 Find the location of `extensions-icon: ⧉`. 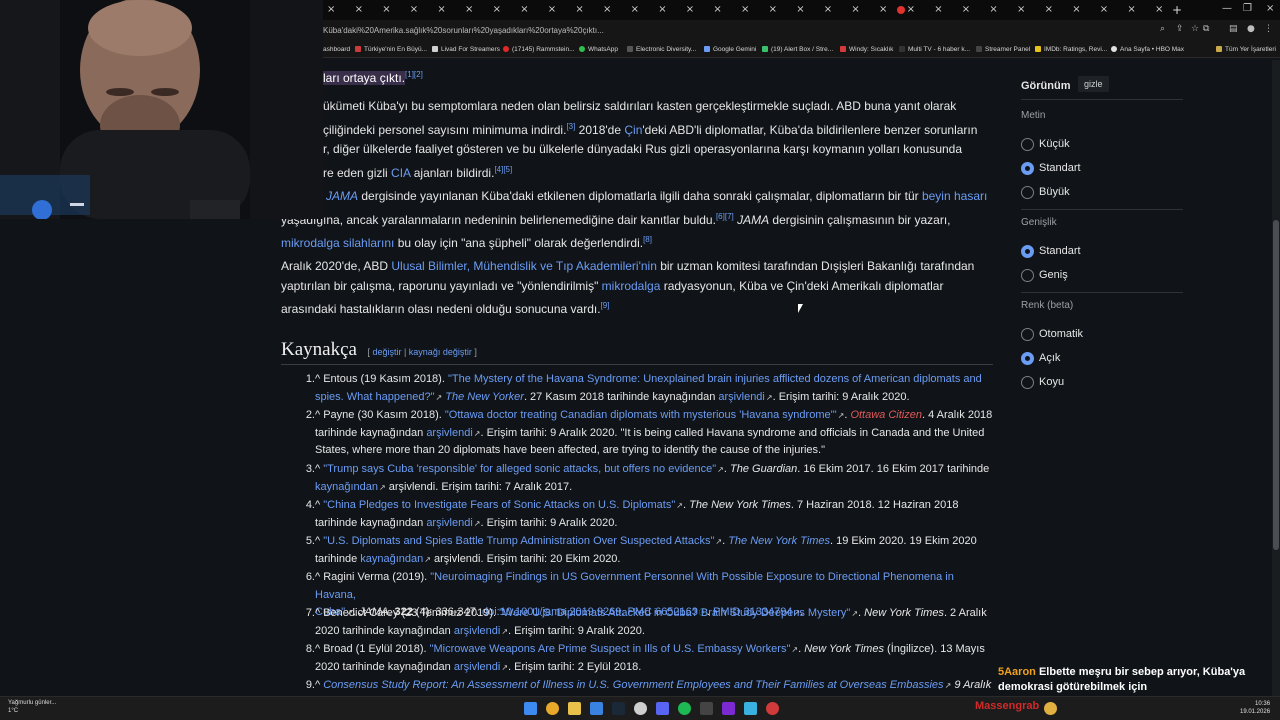

extensions-icon: ⧉ is located at coordinates (1206, 29).